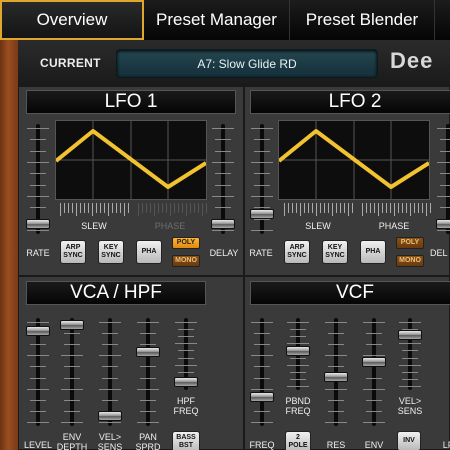 The height and width of the screenshot is (450, 450). Describe the element at coordinates (412, 60) in the screenshot. I see `brand-logo: Dee` at that location.